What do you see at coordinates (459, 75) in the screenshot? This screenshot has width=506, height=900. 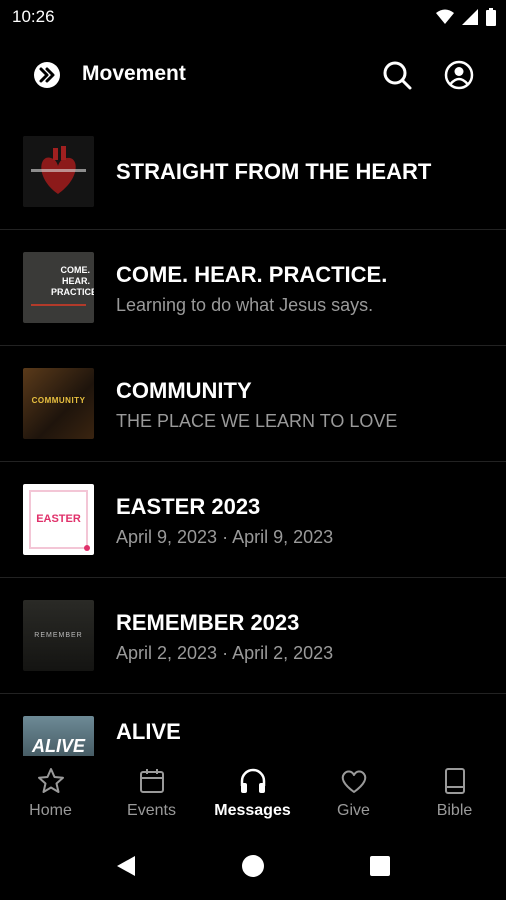 I see `account-icon` at bounding box center [459, 75].